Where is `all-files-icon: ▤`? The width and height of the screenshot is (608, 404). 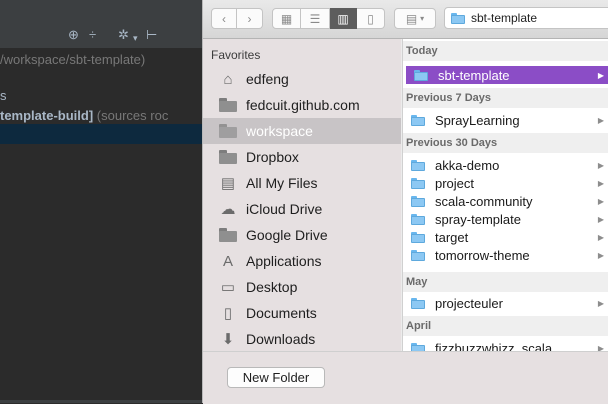
all-files-icon: ▤ is located at coordinates (228, 183).